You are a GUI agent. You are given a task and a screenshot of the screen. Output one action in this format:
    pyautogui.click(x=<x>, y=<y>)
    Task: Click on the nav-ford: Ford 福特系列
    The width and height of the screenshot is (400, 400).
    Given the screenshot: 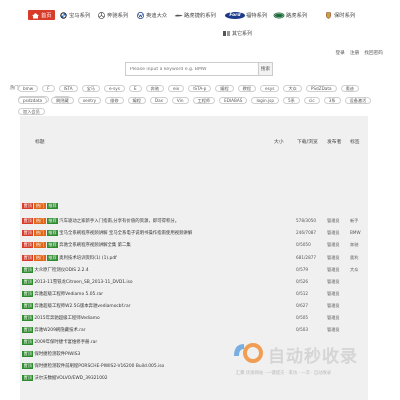 What is the action you would take?
    pyautogui.click(x=246, y=15)
    